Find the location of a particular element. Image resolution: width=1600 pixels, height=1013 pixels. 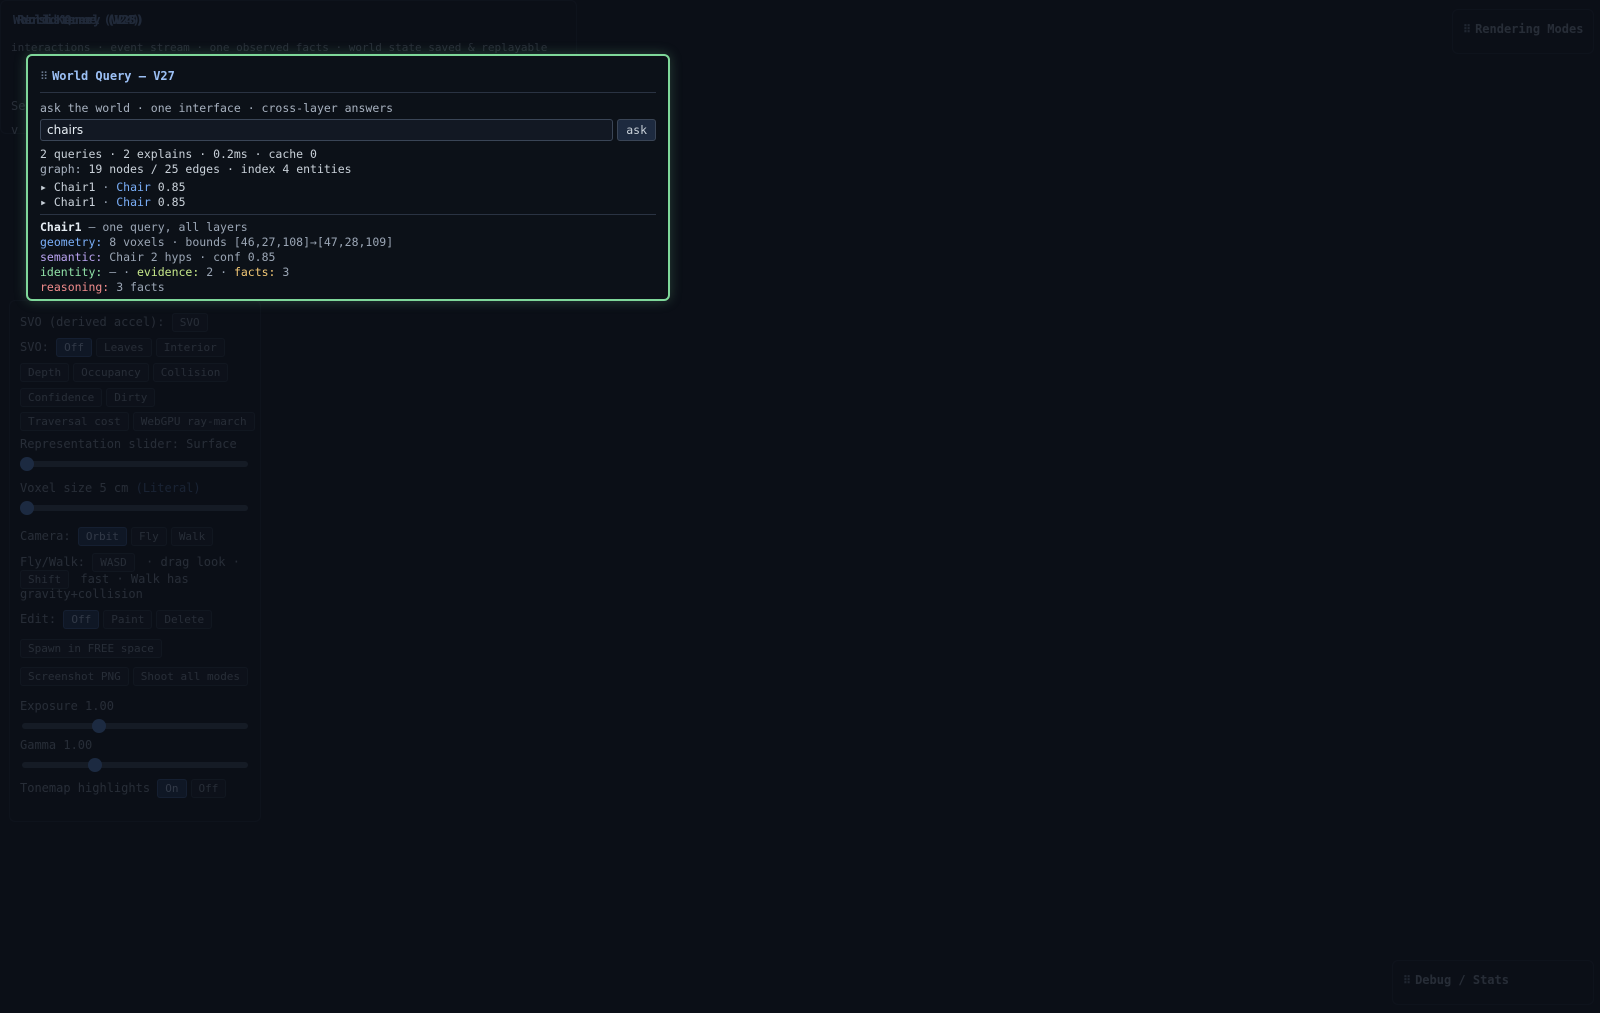

identity-line: identity: — · evidence: 2 · facts: 3 is located at coordinates (348, 272).